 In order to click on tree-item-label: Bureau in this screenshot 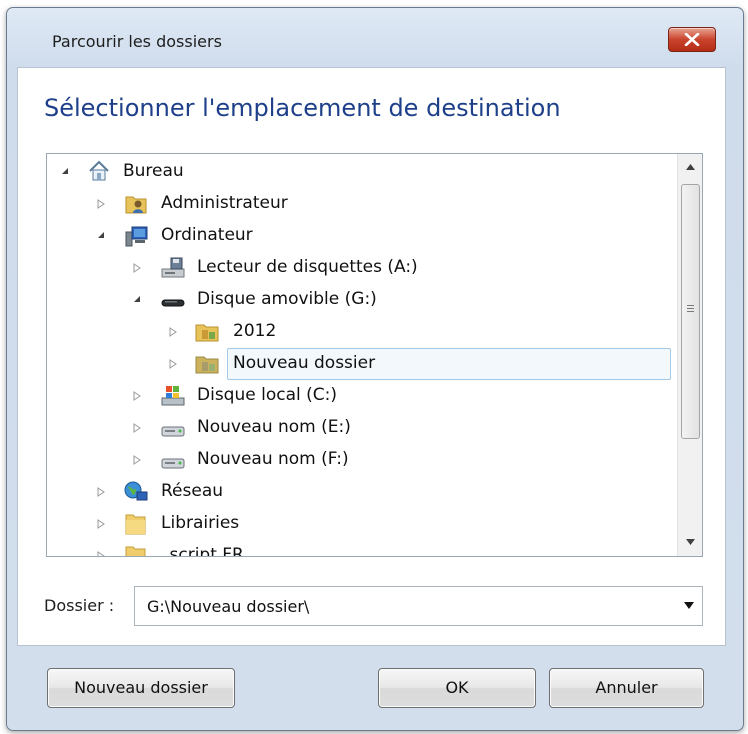, I will do `click(153, 171)`.